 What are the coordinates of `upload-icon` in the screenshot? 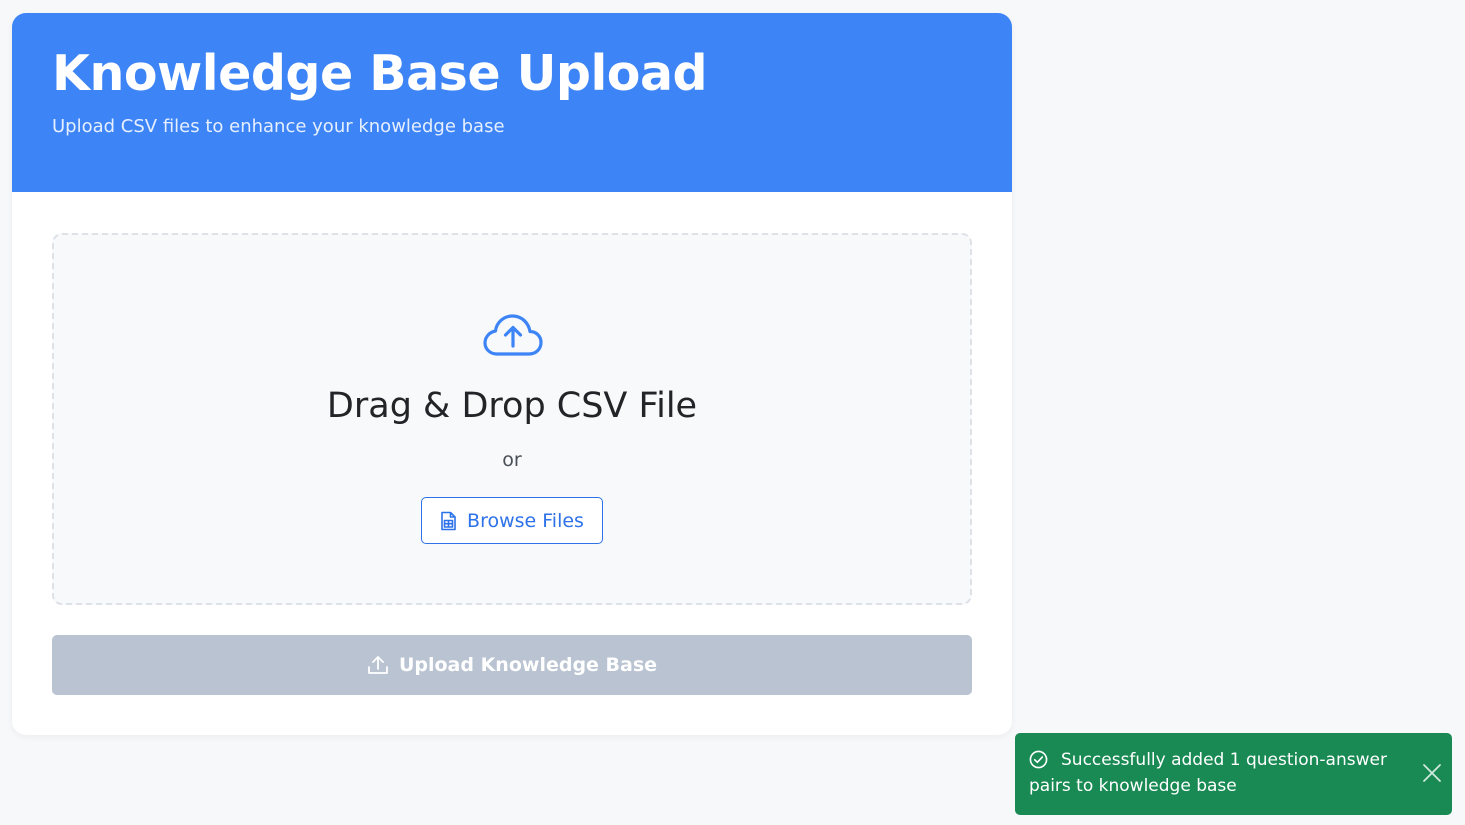 It's located at (378, 665).